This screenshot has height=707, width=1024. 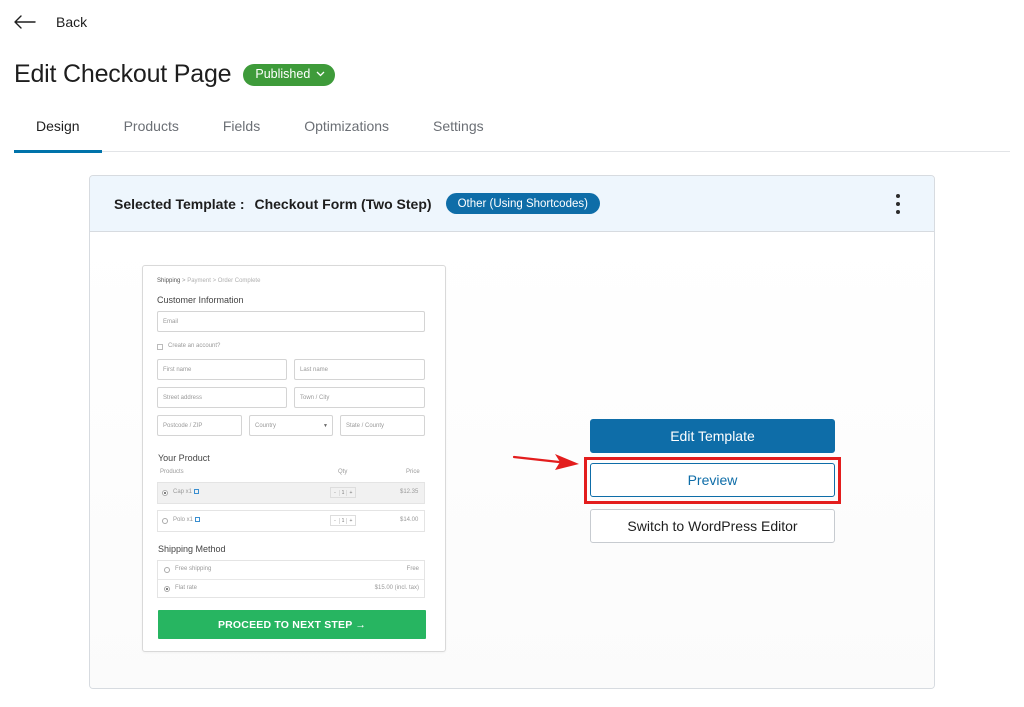 I want to click on preview-email-field: Email, so click(x=291, y=321).